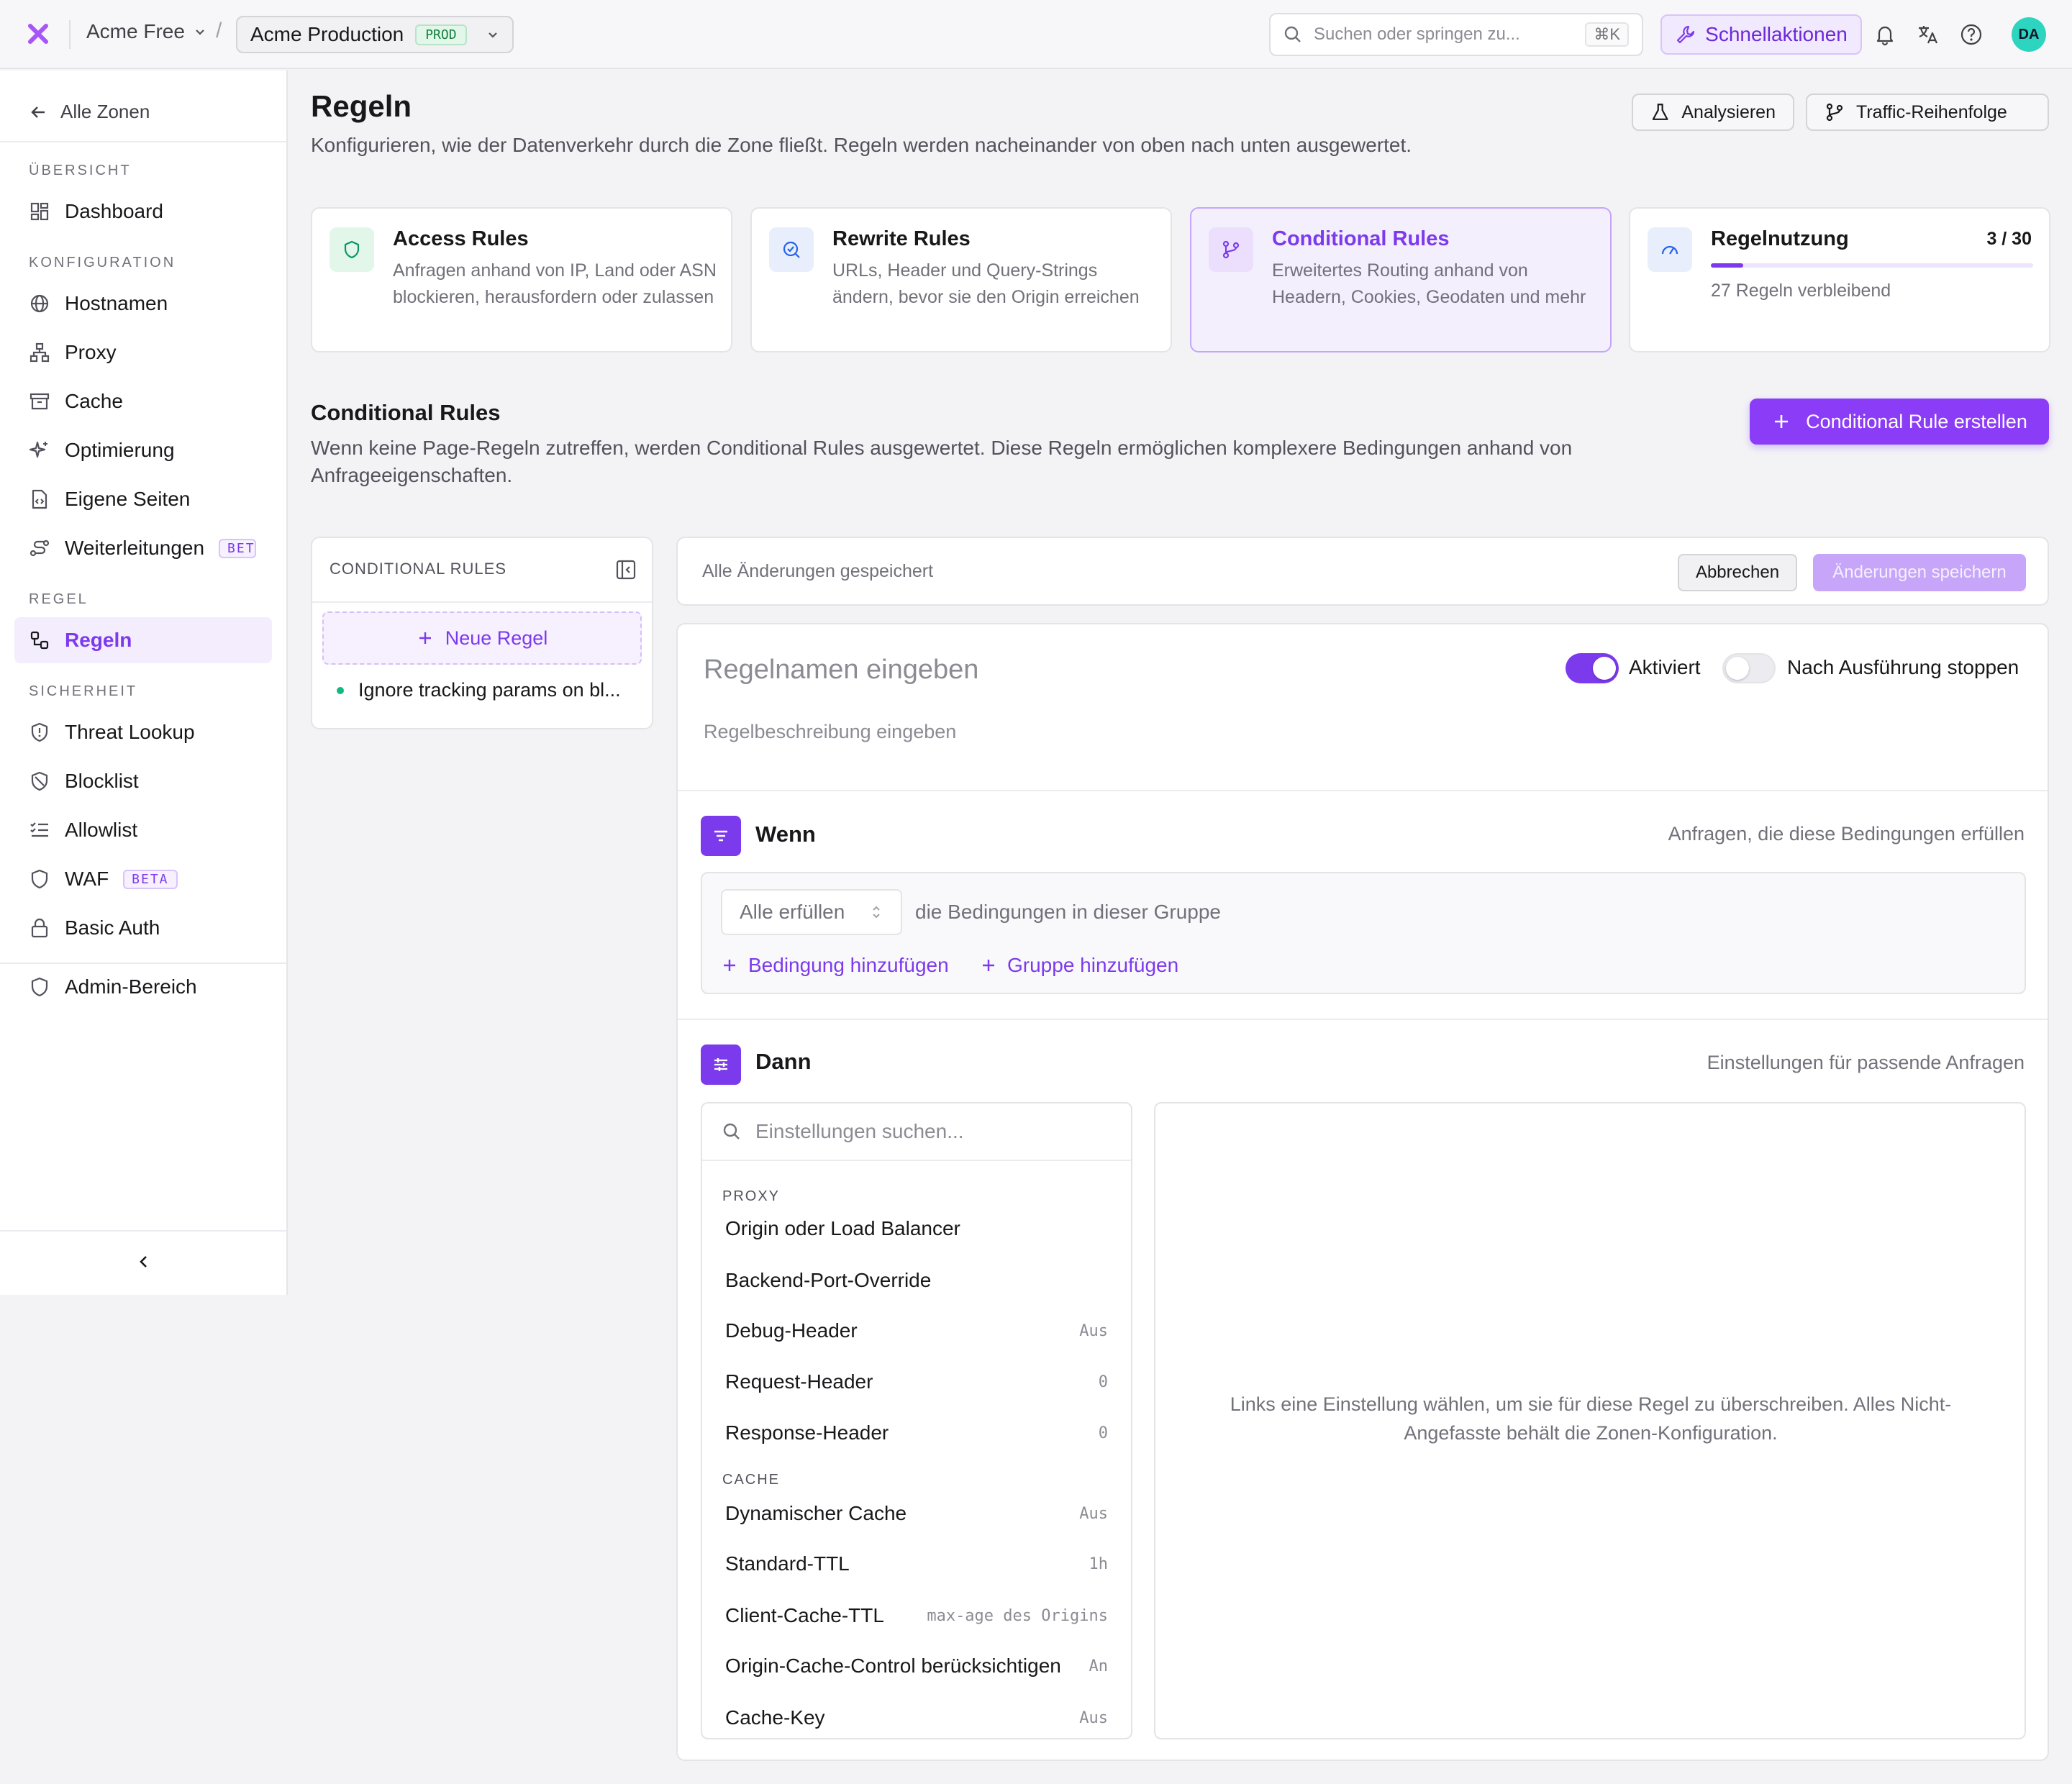  What do you see at coordinates (94, 401) in the screenshot?
I see `sidebar-item-label: Cache` at bounding box center [94, 401].